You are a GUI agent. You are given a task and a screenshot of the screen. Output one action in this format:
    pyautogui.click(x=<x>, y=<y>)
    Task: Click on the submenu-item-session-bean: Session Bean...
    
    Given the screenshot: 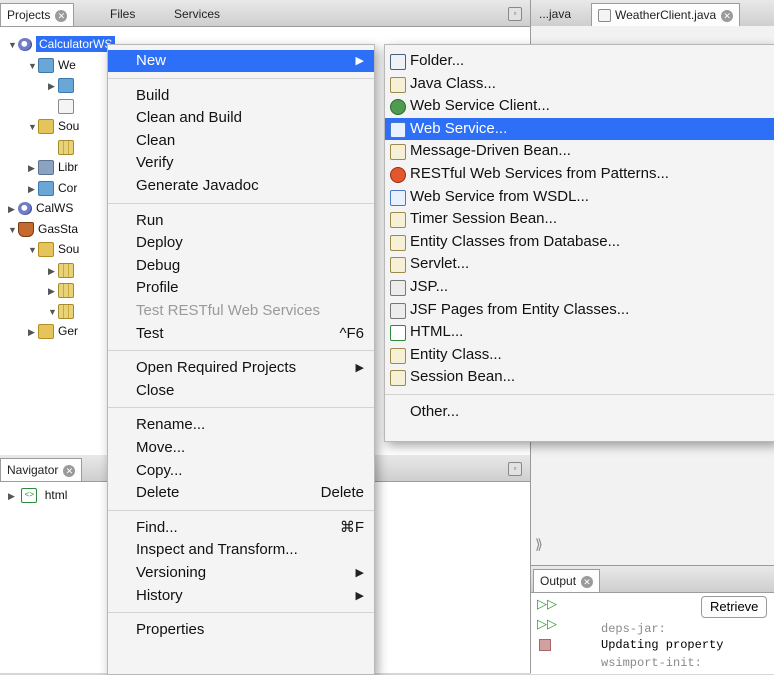 What is the action you would take?
    pyautogui.click(x=579, y=377)
    